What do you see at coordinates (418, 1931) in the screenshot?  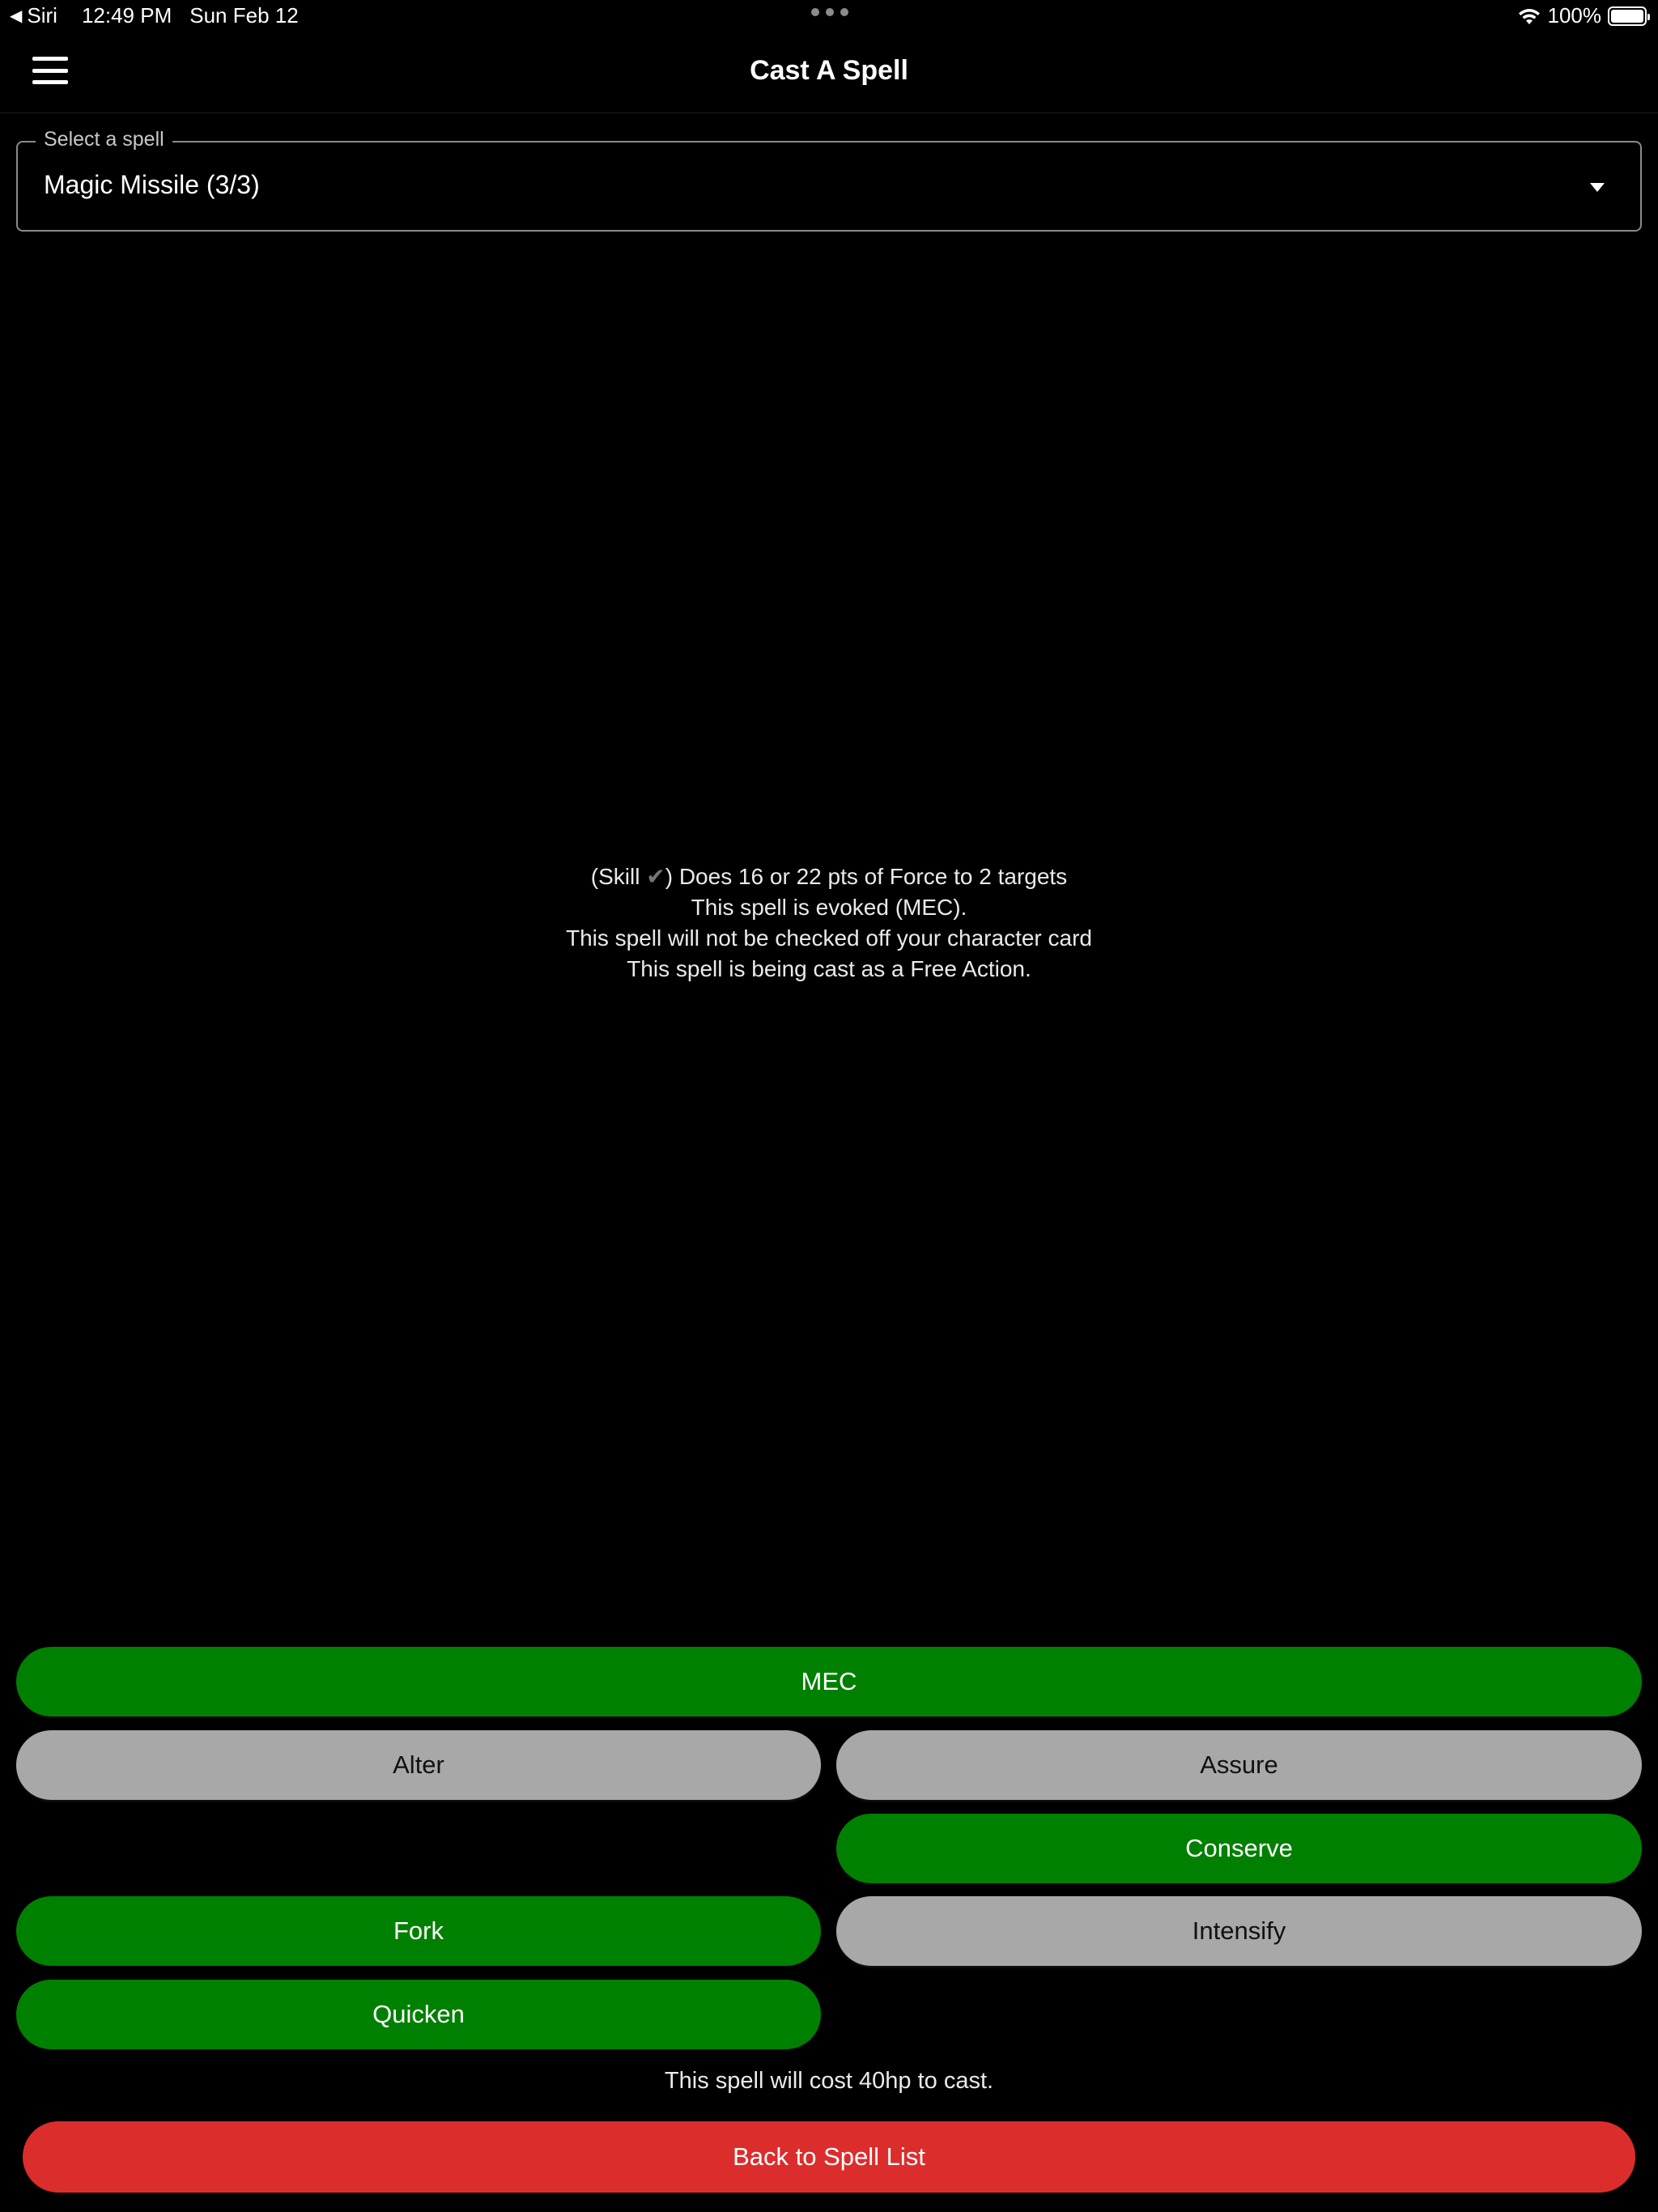 I see `fork-toggle-button: Fork` at bounding box center [418, 1931].